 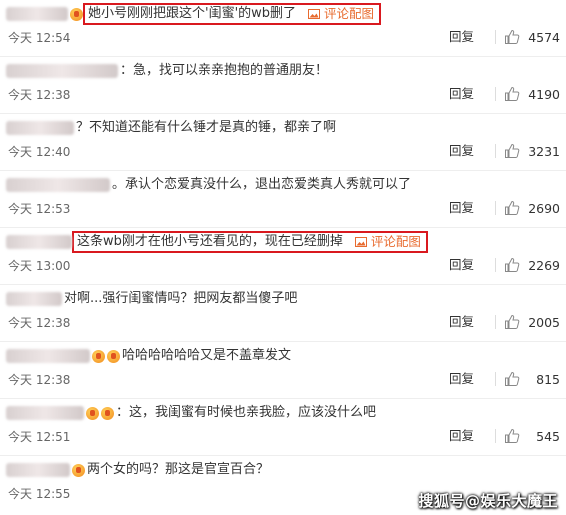 I want to click on like-button: 3231, so click(x=520, y=151).